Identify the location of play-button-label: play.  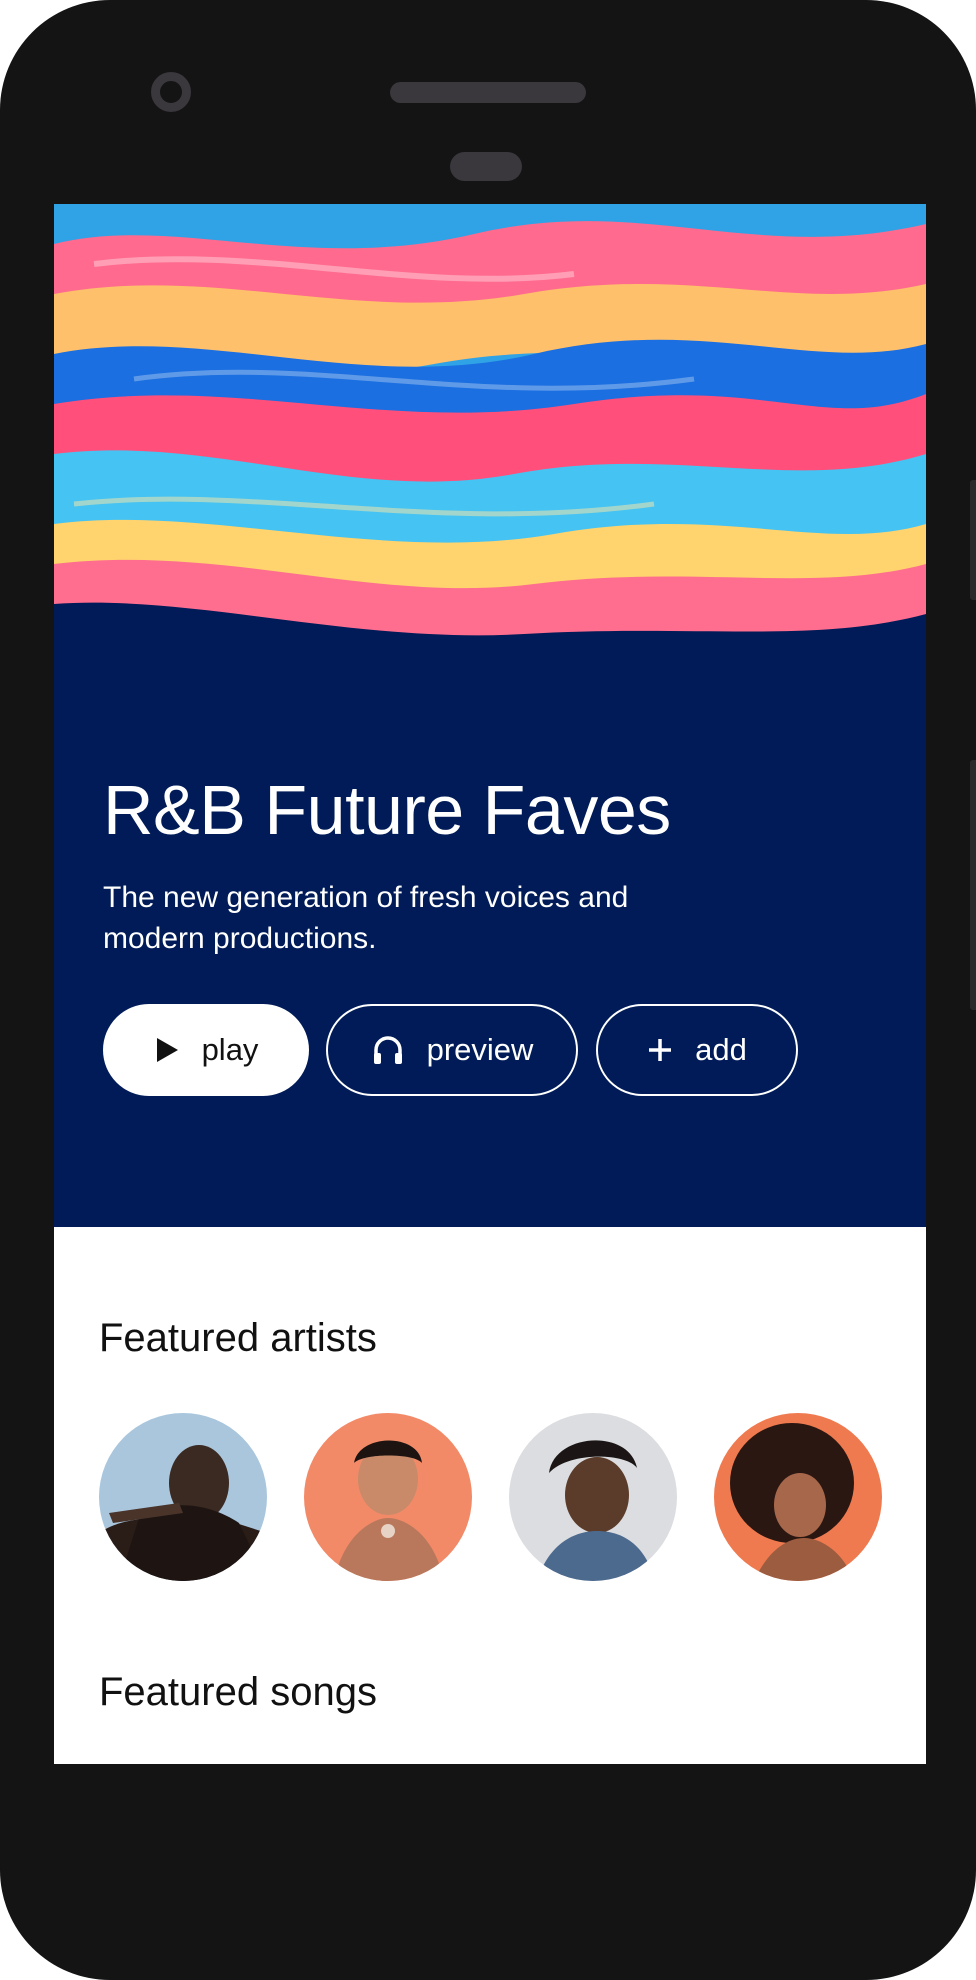
(230, 1049).